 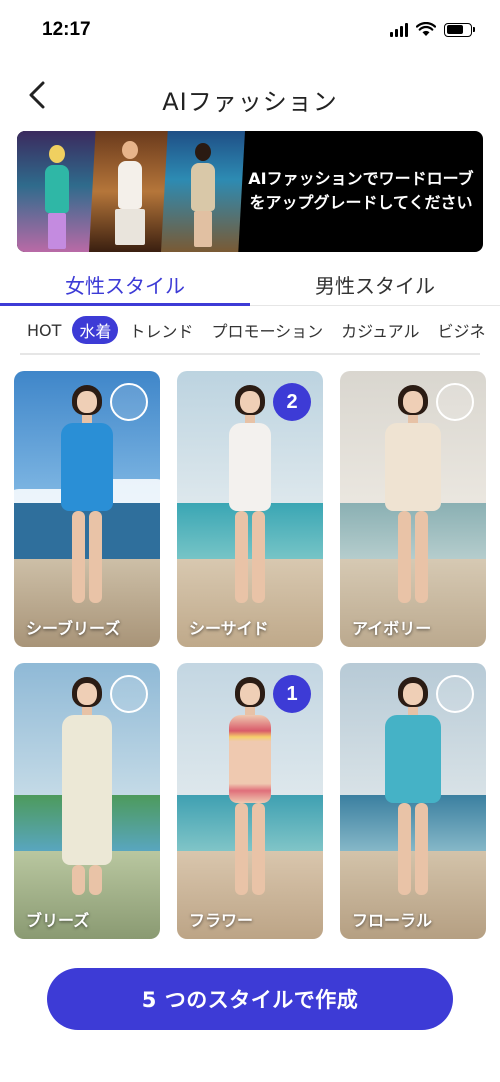 I want to click on category-hot: HOT, so click(x=44, y=330).